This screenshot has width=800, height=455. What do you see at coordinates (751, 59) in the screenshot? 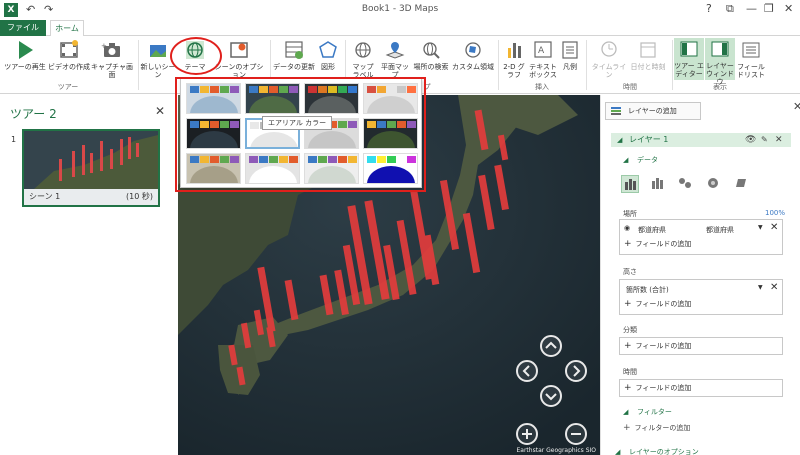
I see `field-list-button: フィール ドリスト` at bounding box center [751, 59].